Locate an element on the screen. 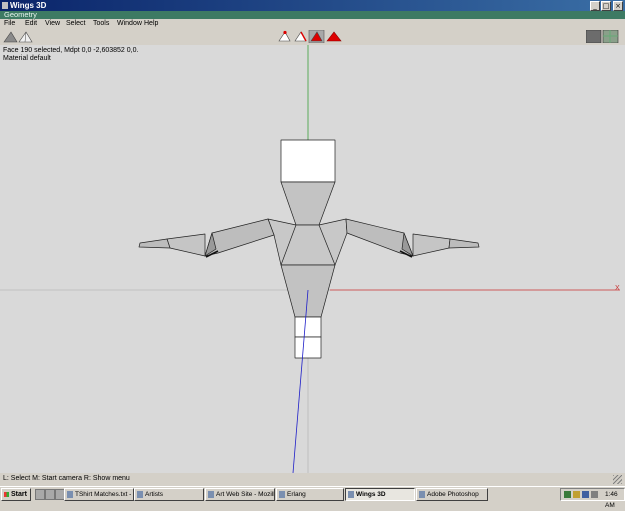 Image resolution: width=625 pixels, height=511 pixels. task-artists: Artists is located at coordinates (169, 494).